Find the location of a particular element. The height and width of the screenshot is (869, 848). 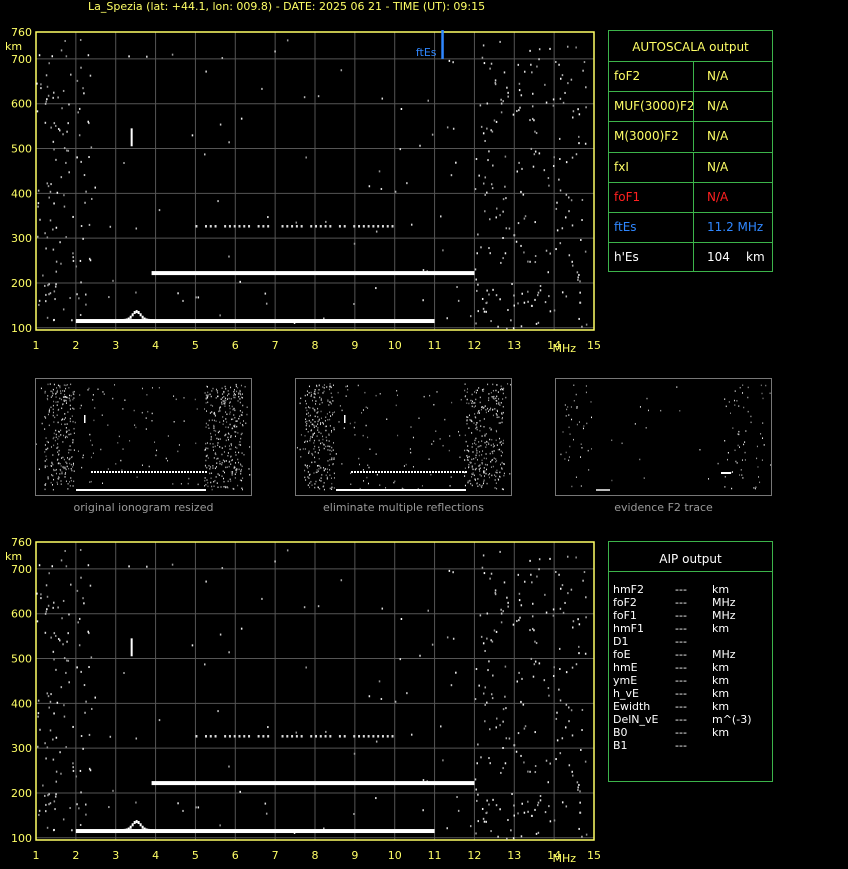

autoscala-label: h'Es is located at coordinates (626, 257).